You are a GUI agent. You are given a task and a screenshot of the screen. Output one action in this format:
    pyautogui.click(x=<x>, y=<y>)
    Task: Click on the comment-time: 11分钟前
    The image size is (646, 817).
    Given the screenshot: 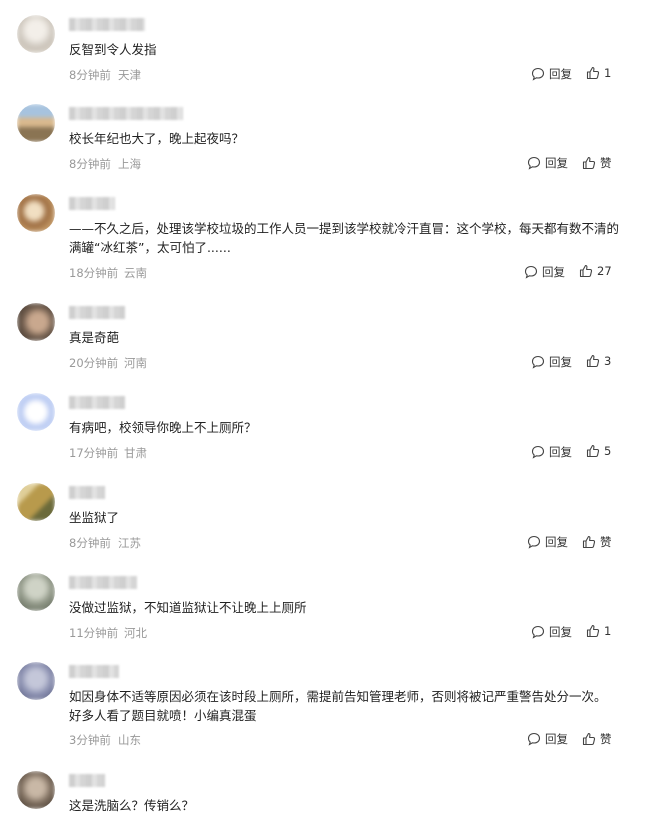 What is the action you would take?
    pyautogui.click(x=94, y=633)
    